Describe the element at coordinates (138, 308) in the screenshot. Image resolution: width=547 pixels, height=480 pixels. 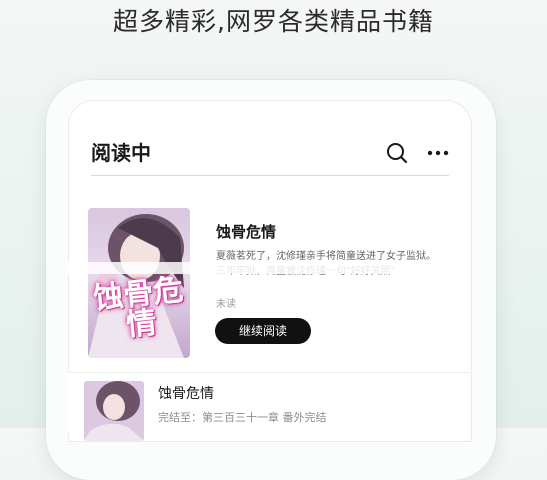
I see `cover-title-art: 蚀骨危情` at that location.